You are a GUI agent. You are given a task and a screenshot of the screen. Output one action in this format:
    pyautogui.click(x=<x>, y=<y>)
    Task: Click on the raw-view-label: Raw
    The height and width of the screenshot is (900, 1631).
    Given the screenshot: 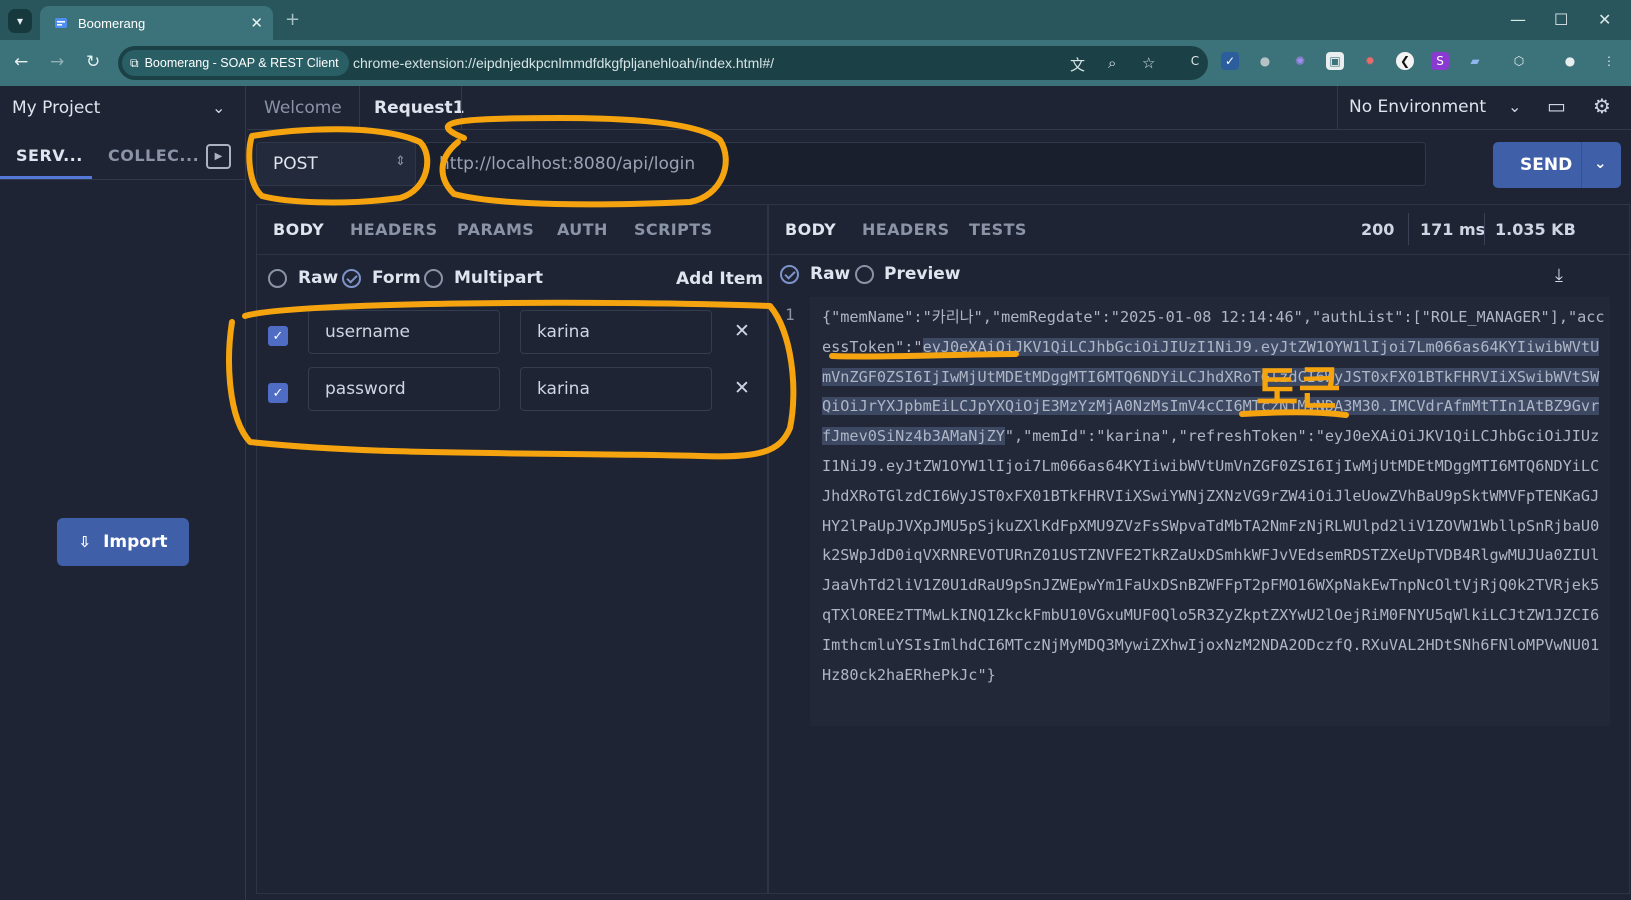 What is the action you would take?
    pyautogui.click(x=830, y=274)
    